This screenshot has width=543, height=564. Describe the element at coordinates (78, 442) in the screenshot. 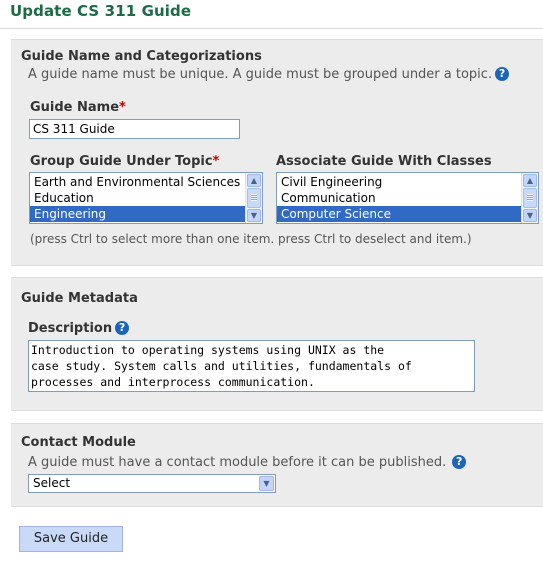

I see `section-heading: Contact Module` at that location.